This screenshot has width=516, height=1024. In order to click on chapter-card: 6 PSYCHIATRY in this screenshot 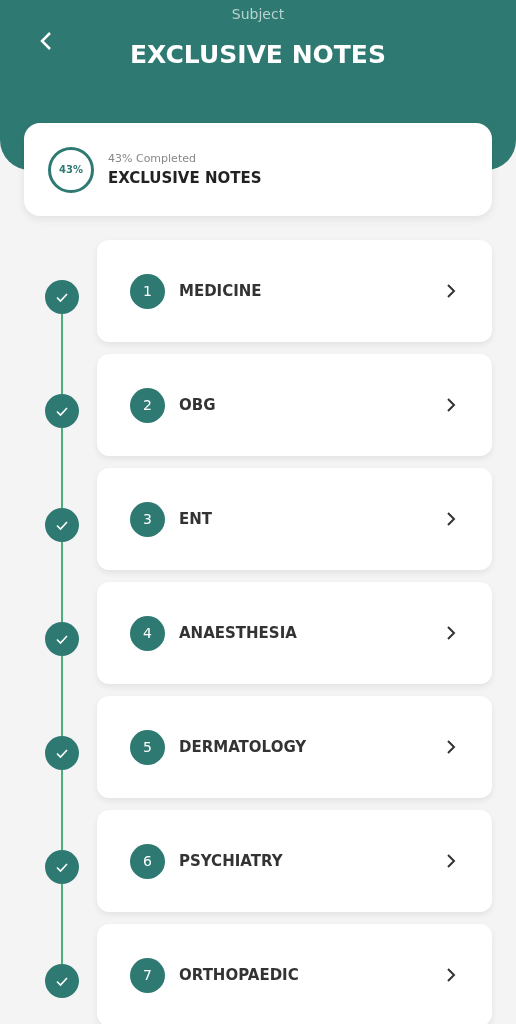, I will do `click(294, 861)`.